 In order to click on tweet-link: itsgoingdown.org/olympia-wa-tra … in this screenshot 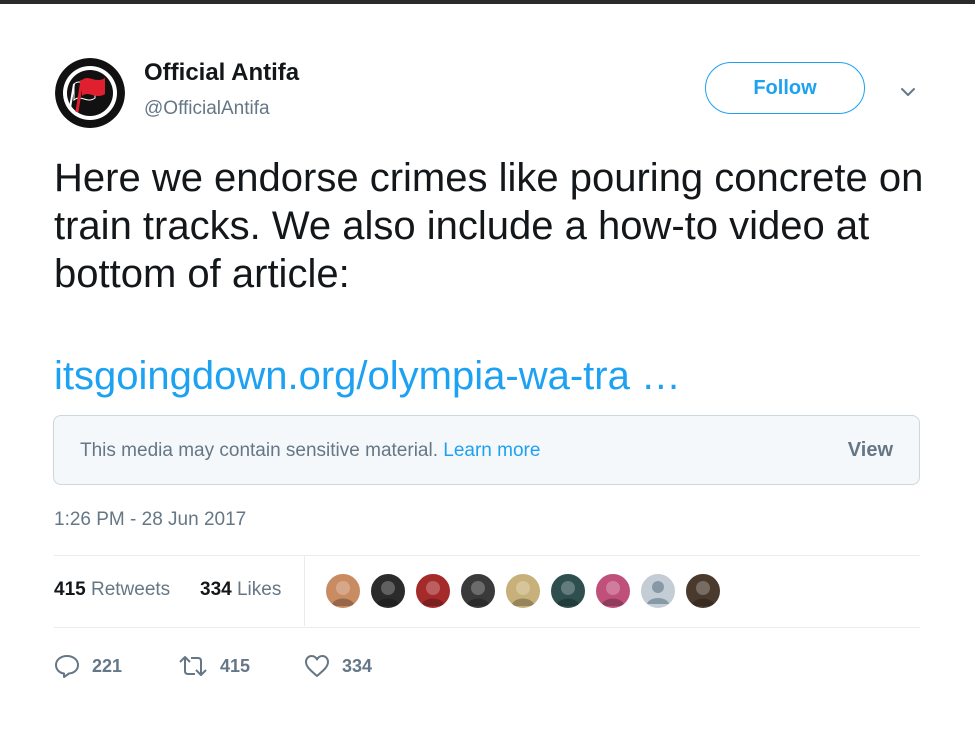, I will do `click(367, 376)`.